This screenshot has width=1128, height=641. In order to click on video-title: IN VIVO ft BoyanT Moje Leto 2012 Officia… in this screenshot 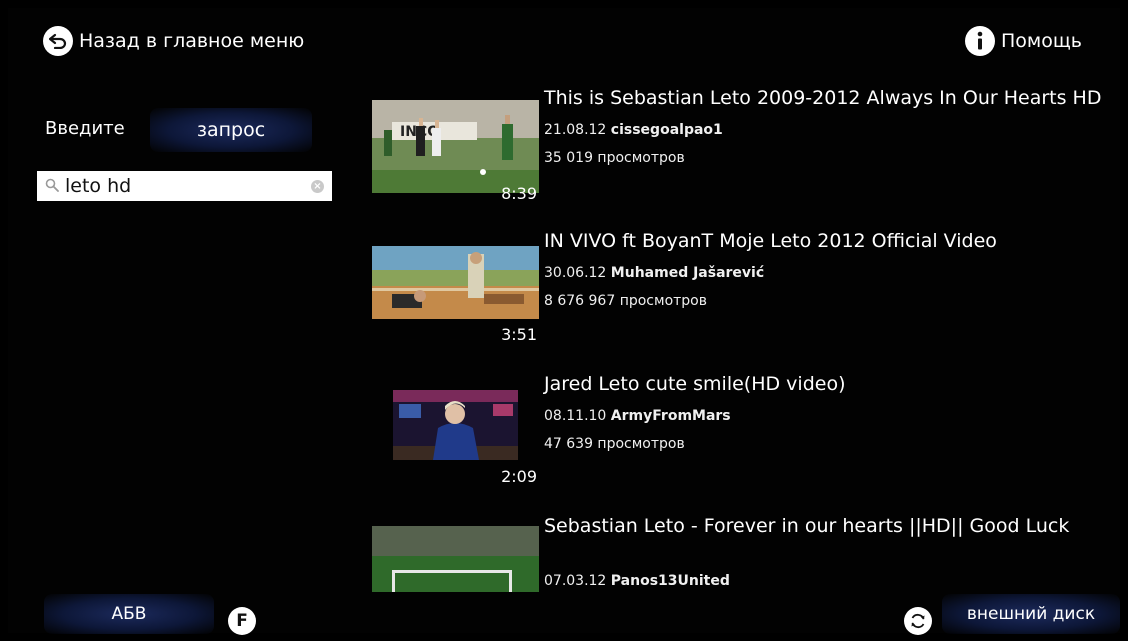, I will do `click(770, 241)`.